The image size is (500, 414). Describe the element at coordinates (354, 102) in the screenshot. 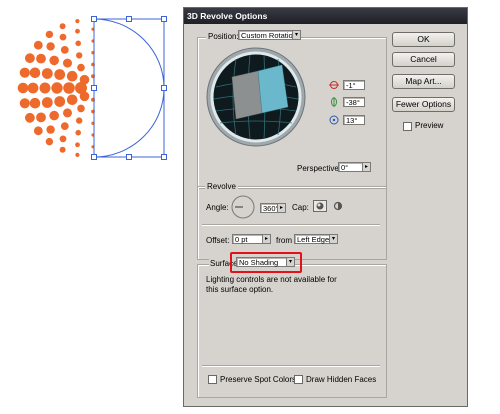

I see `rotate-y-field: -38°` at that location.